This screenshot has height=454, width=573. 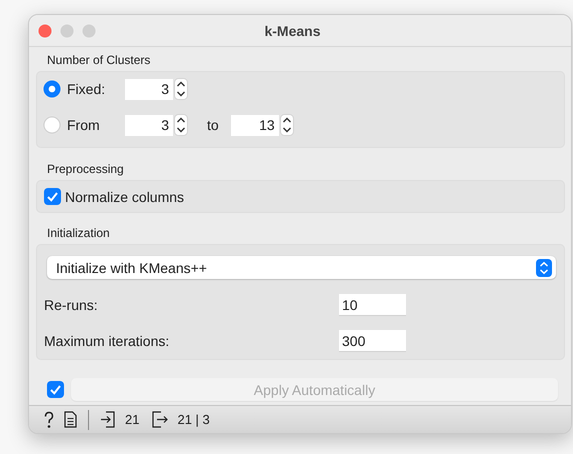 What do you see at coordinates (372, 305) in the screenshot?
I see `input-field: 10` at bounding box center [372, 305].